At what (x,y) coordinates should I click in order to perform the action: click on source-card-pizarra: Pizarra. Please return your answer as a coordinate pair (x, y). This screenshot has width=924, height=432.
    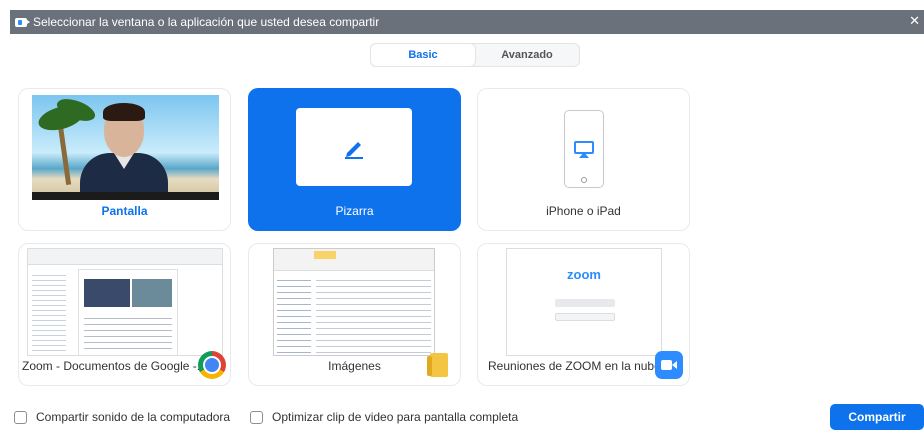
    Looking at the image, I should click on (354, 159).